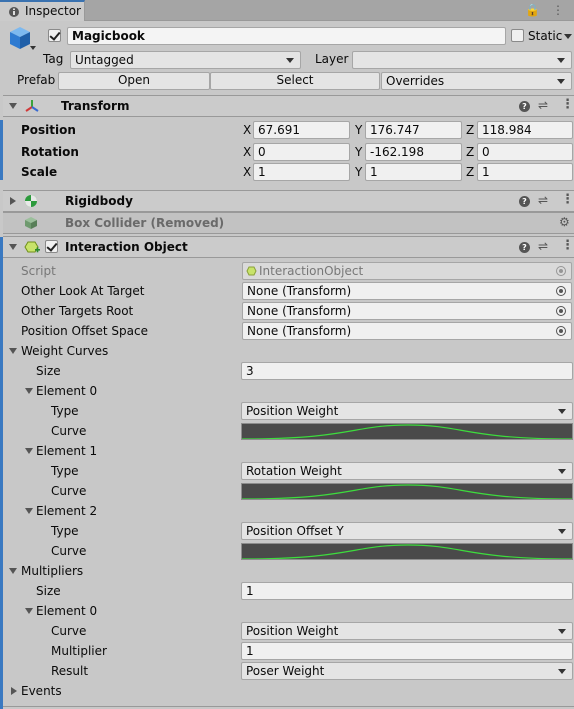 This screenshot has width=574, height=709. I want to click on scale-x-input: 1, so click(301, 172).